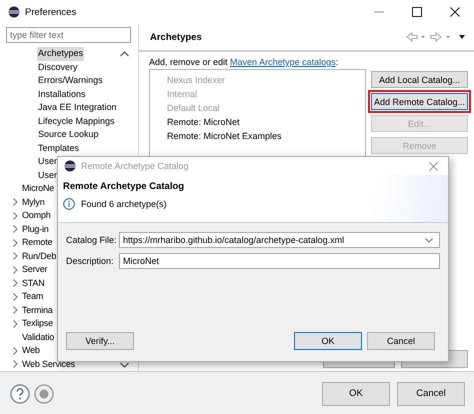  Describe the element at coordinates (38, 337) in the screenshot. I see `tree-item: Validatio` at that location.